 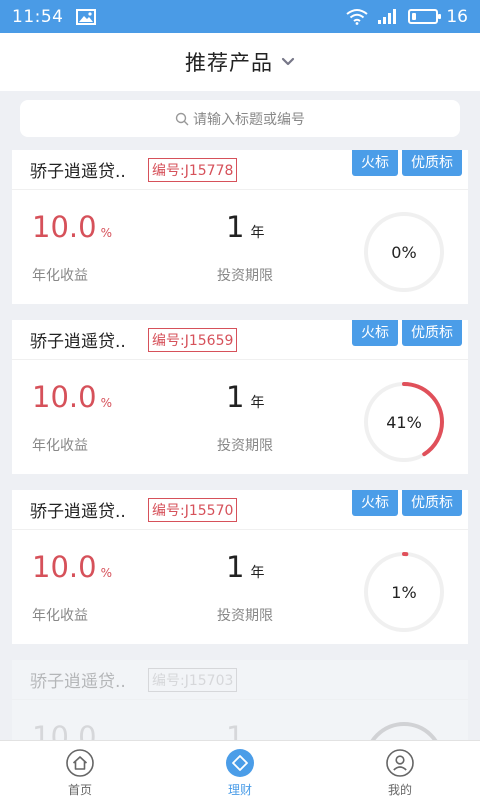 I want to click on tab-home-label: 首页, so click(x=79, y=790).